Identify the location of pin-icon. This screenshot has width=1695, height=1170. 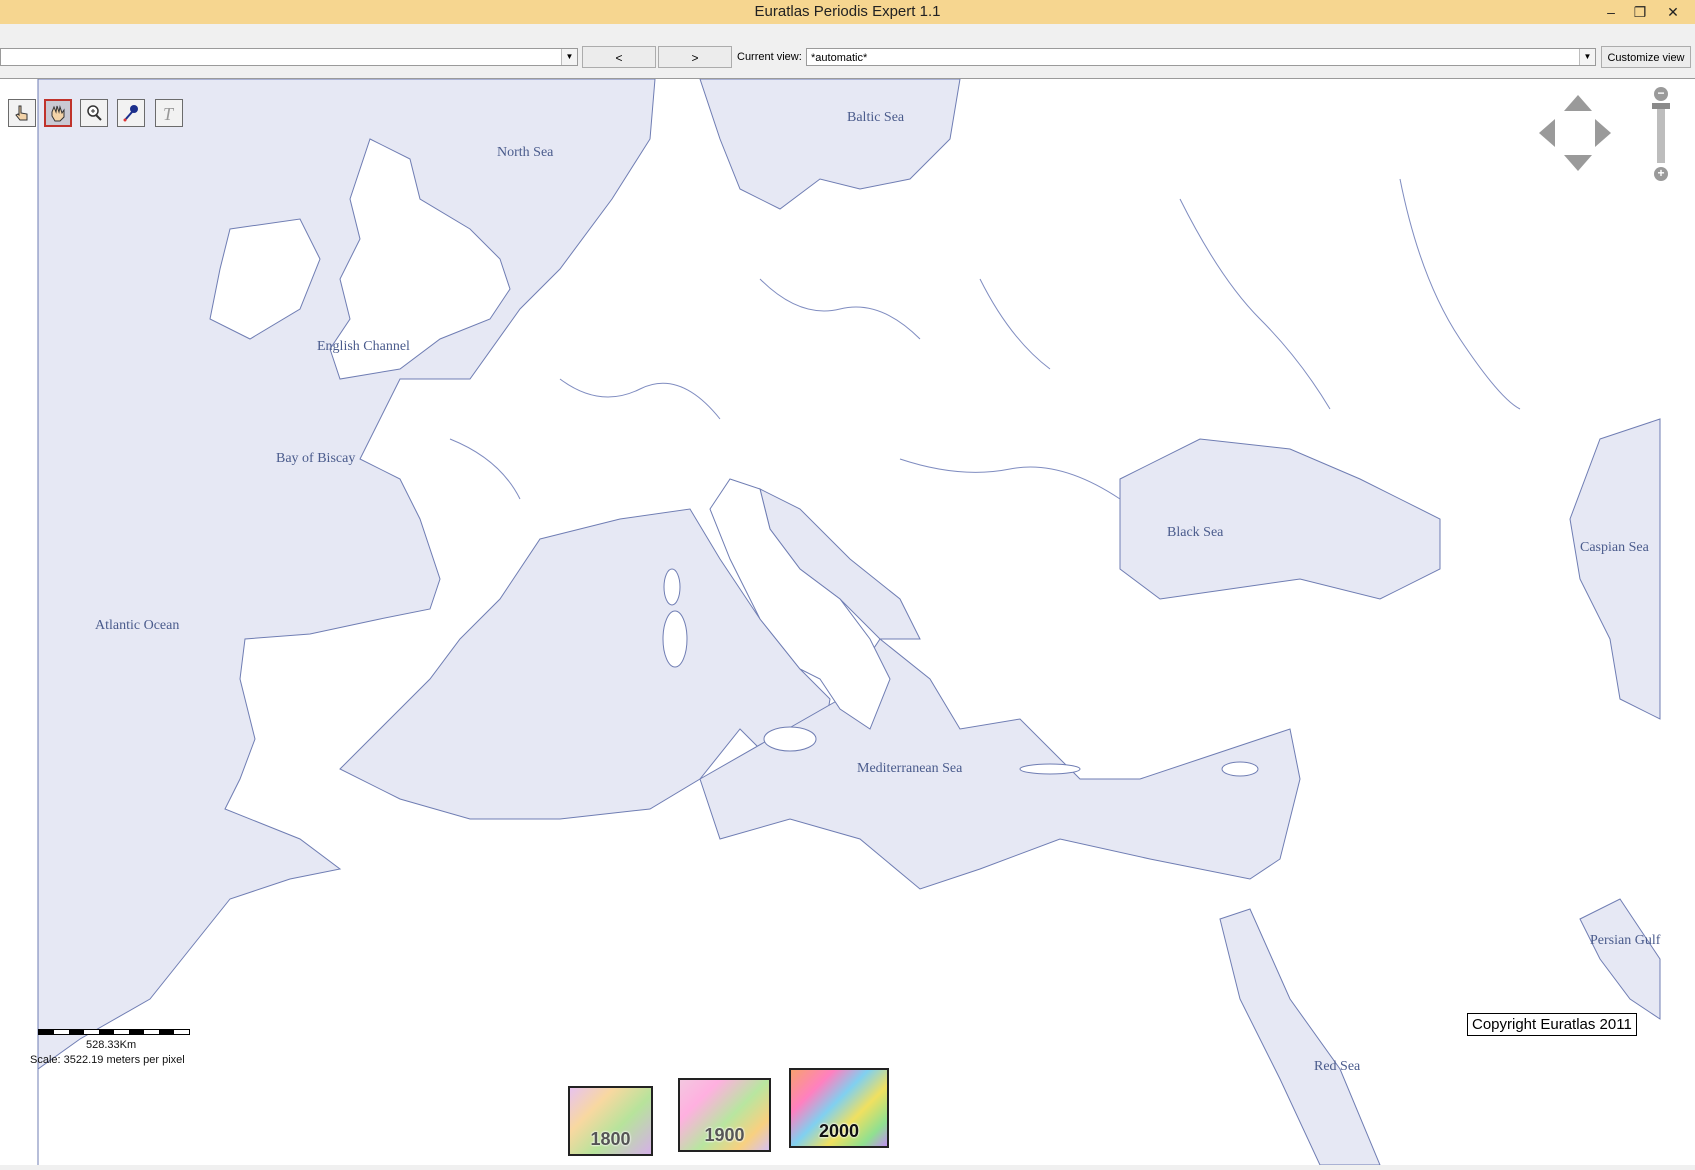
(130, 113).